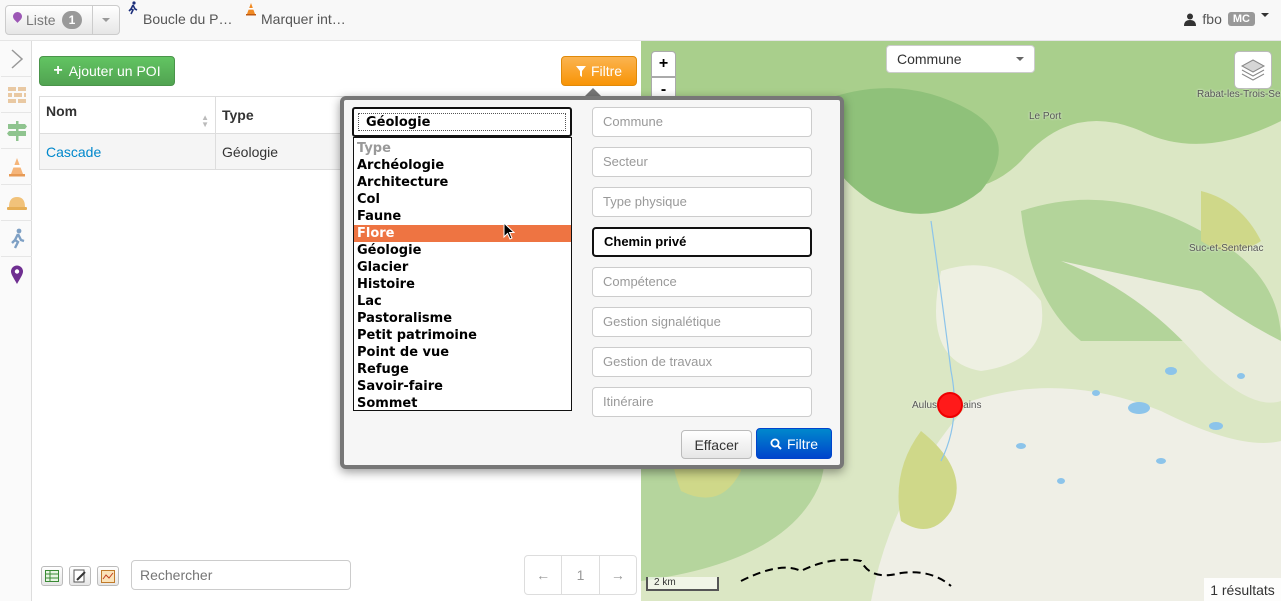  What do you see at coordinates (702, 282) in the screenshot?
I see `competence-filter-input: Compétence` at bounding box center [702, 282].